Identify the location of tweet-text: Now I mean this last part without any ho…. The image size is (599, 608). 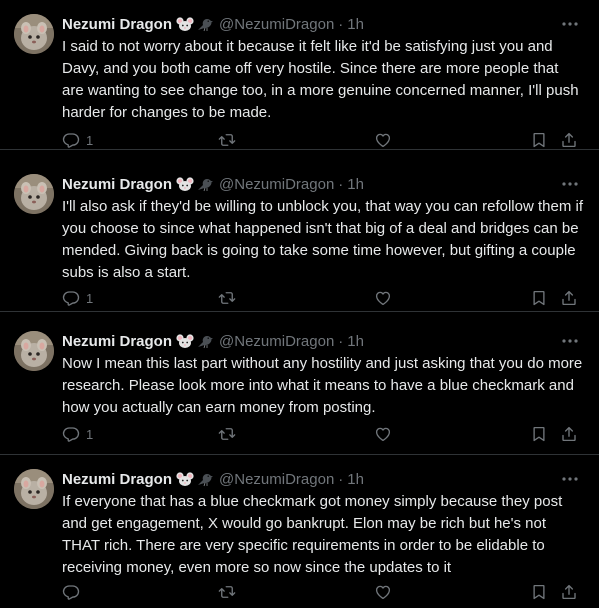
(322, 385).